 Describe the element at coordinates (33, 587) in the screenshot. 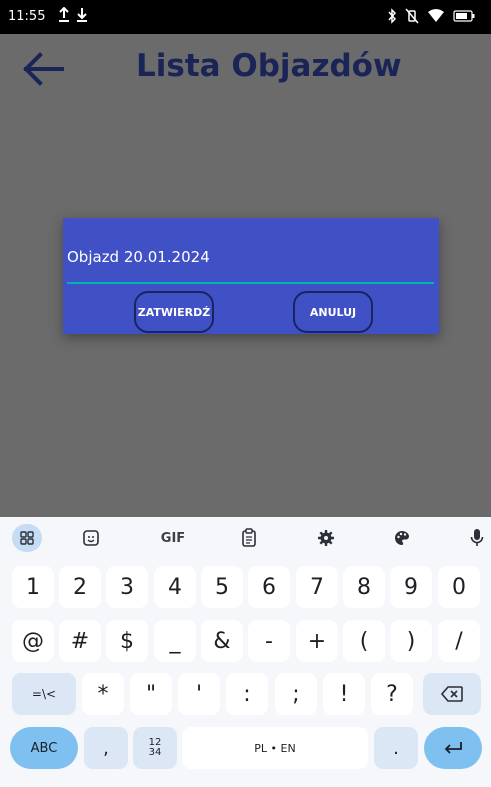

I see `key-1: 1` at that location.